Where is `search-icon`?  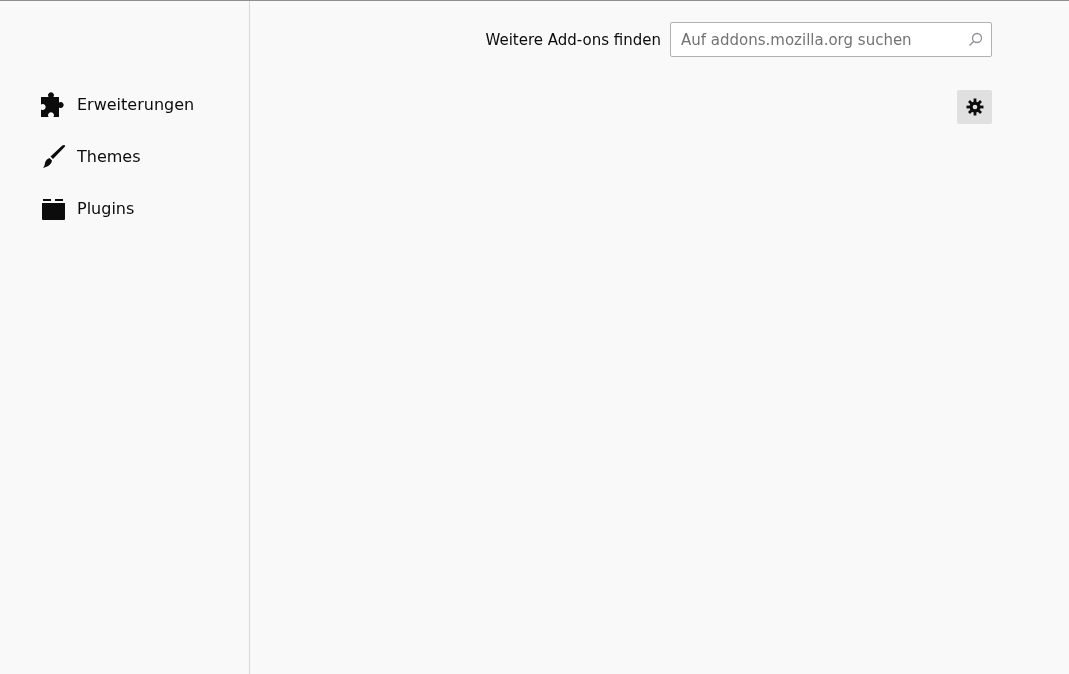
search-icon is located at coordinates (975, 39).